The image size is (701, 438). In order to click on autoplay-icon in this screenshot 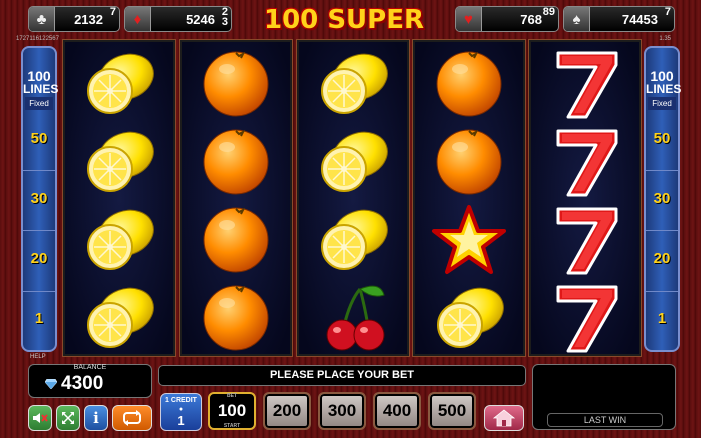, I will do `click(132, 418)`.